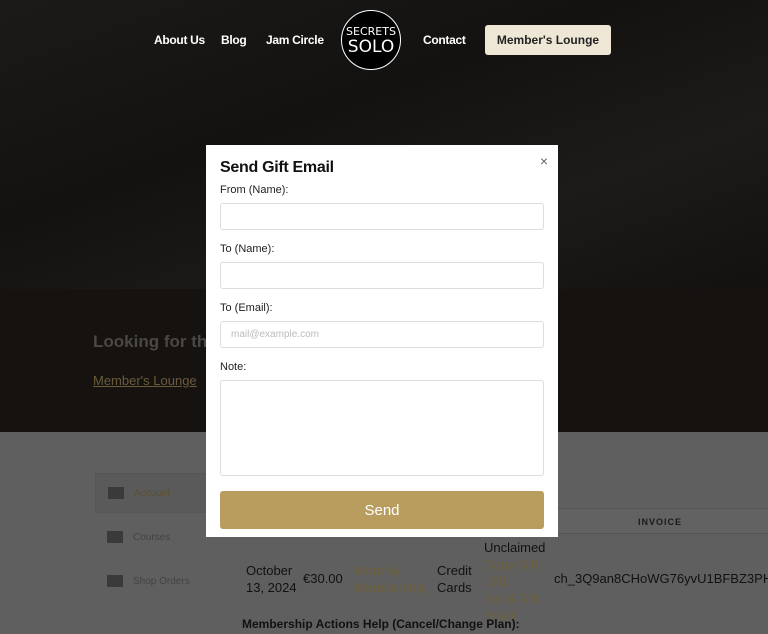  I want to click on band-heading: Looking for the, so click(155, 341).